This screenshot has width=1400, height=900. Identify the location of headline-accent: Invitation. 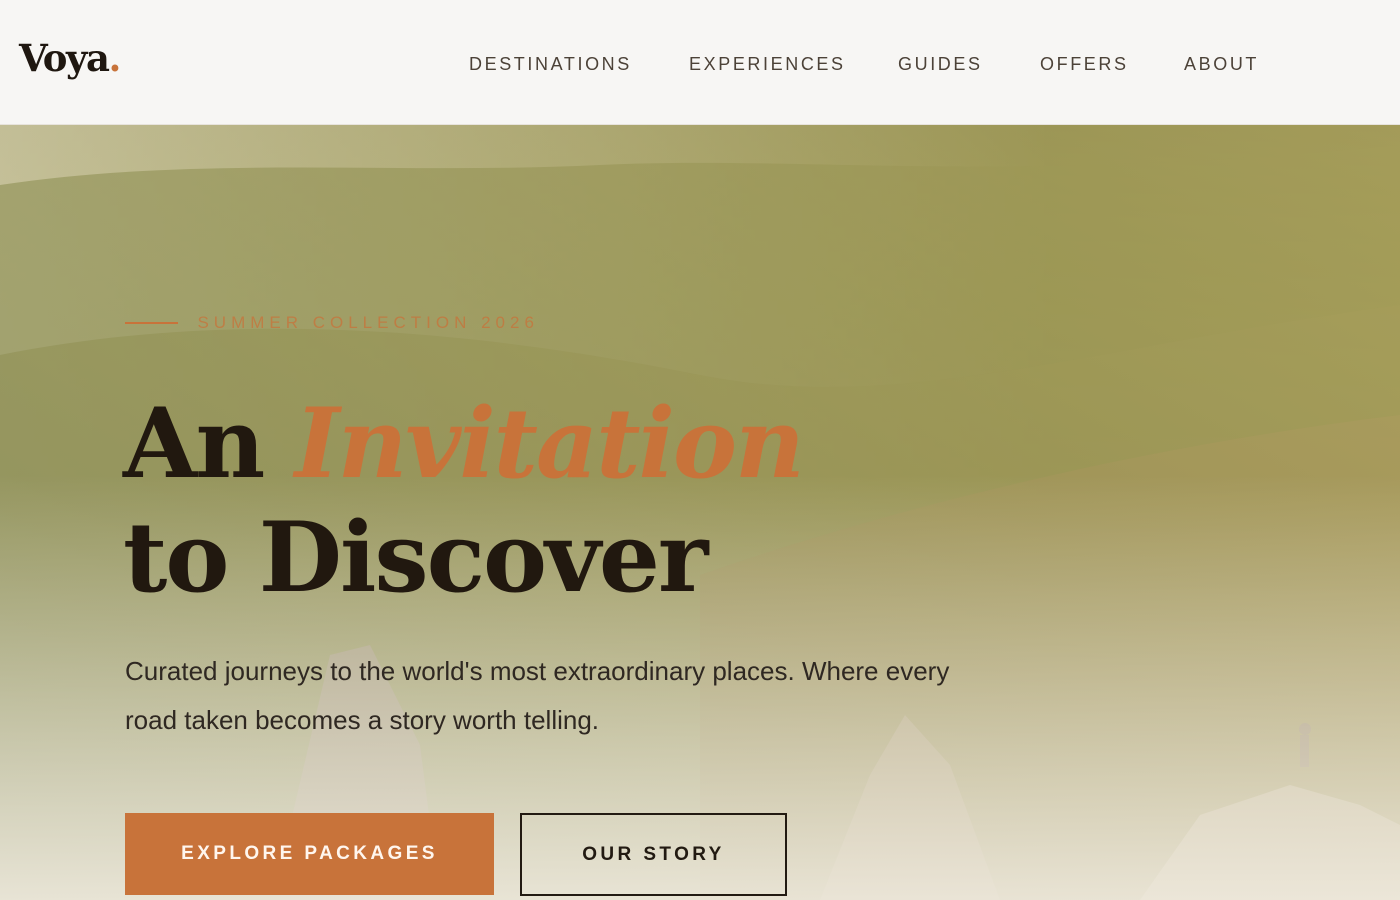
(549, 443).